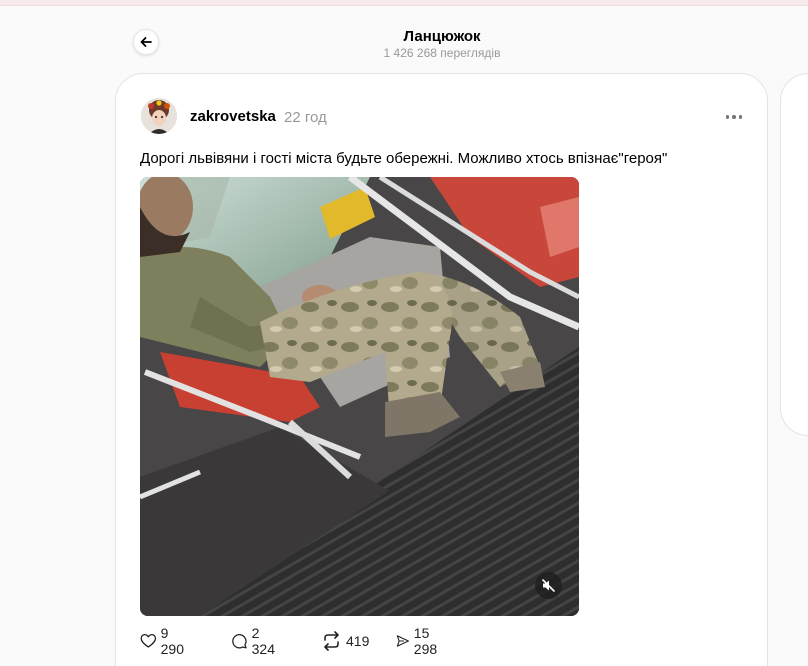  Describe the element at coordinates (358, 641) in the screenshot. I see `repost-count: 419` at that location.